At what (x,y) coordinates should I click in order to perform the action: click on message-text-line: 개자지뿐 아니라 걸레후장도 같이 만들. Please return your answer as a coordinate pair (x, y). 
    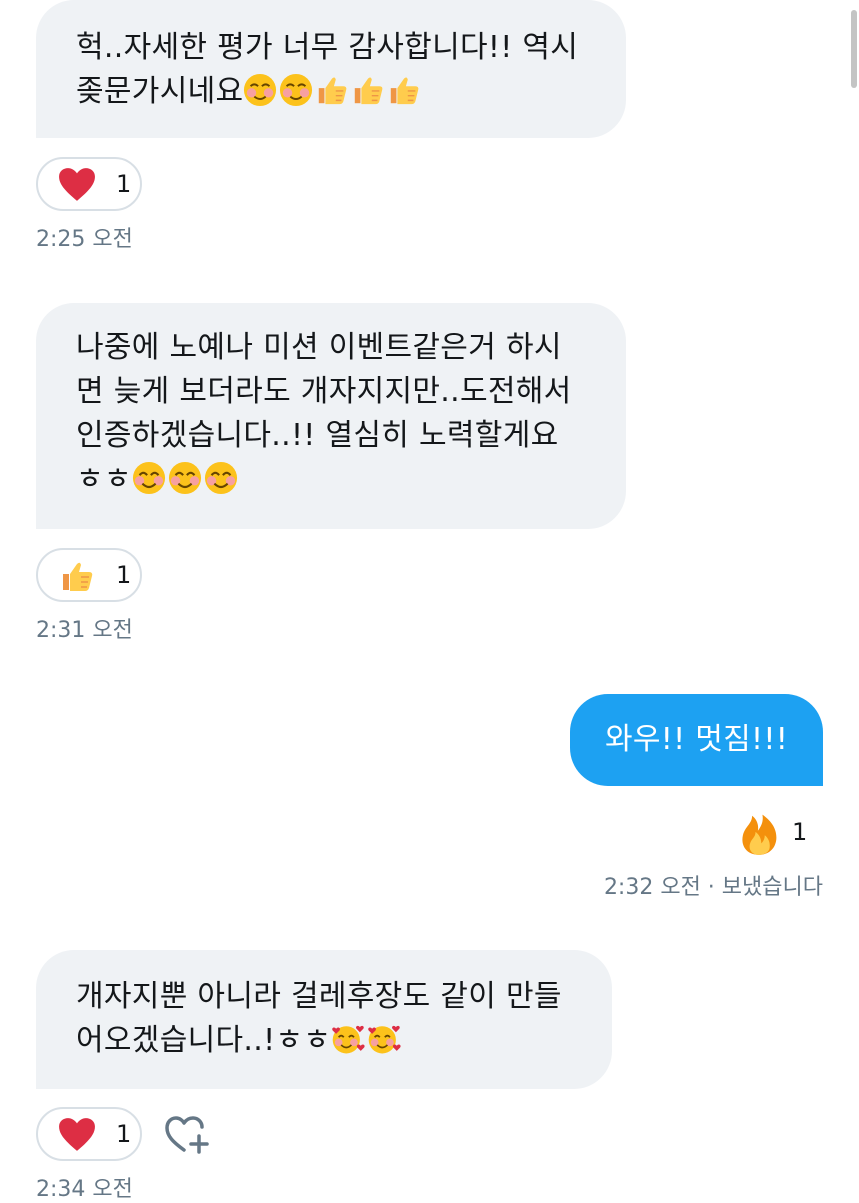
    Looking at the image, I should click on (319, 996).